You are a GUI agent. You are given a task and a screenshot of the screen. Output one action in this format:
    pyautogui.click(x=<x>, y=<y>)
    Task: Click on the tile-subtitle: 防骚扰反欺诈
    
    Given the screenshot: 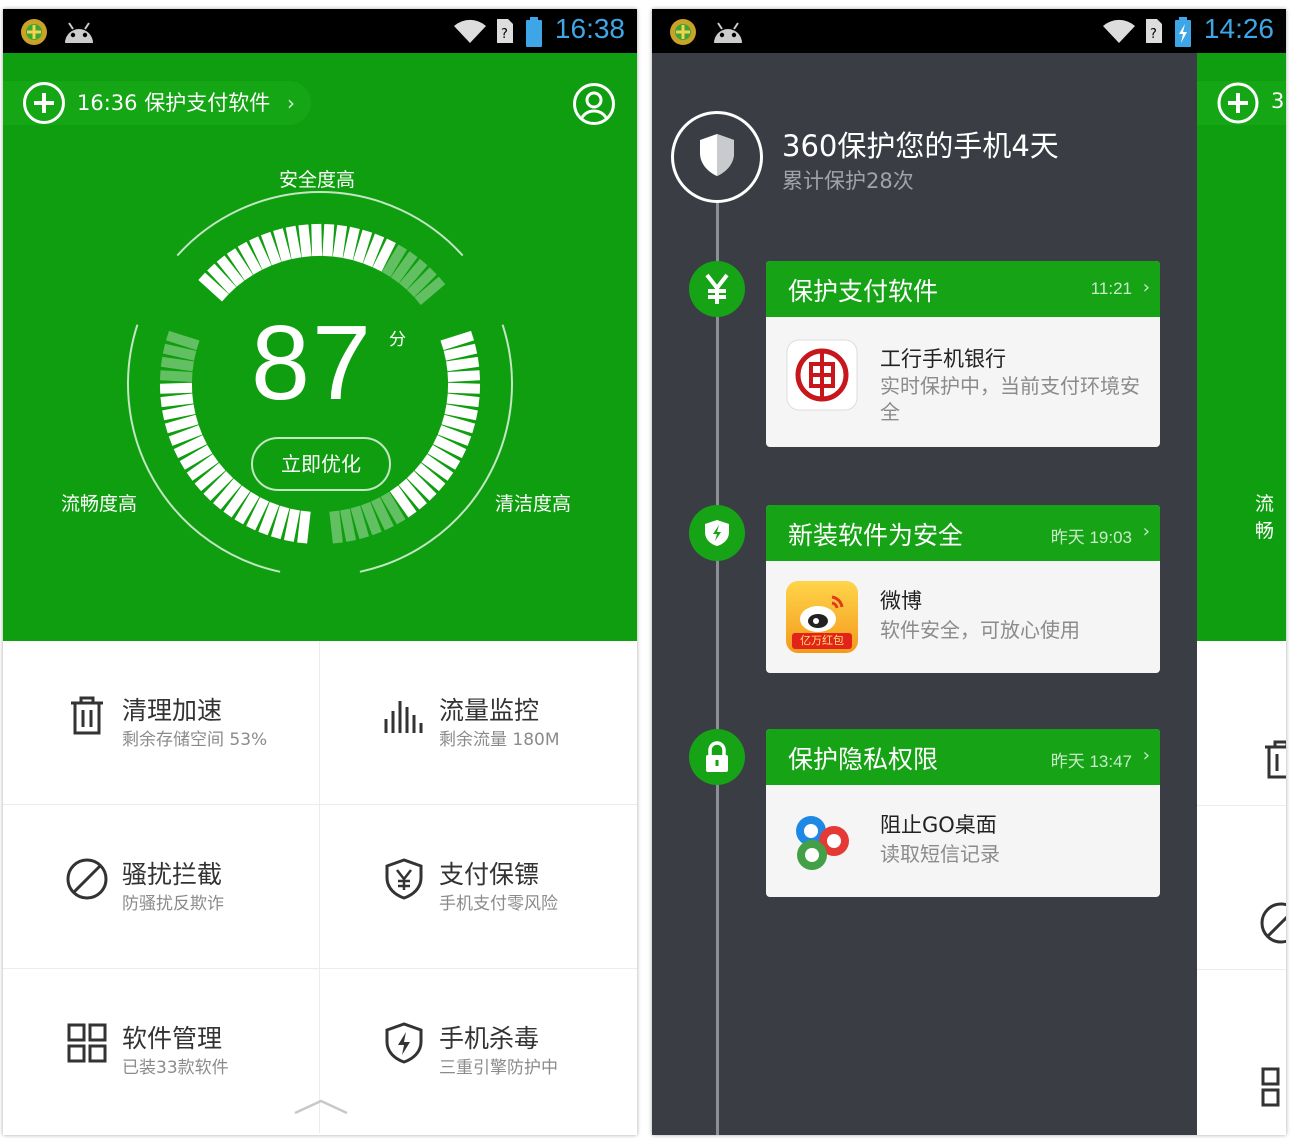 What is the action you would take?
    pyautogui.click(x=173, y=904)
    